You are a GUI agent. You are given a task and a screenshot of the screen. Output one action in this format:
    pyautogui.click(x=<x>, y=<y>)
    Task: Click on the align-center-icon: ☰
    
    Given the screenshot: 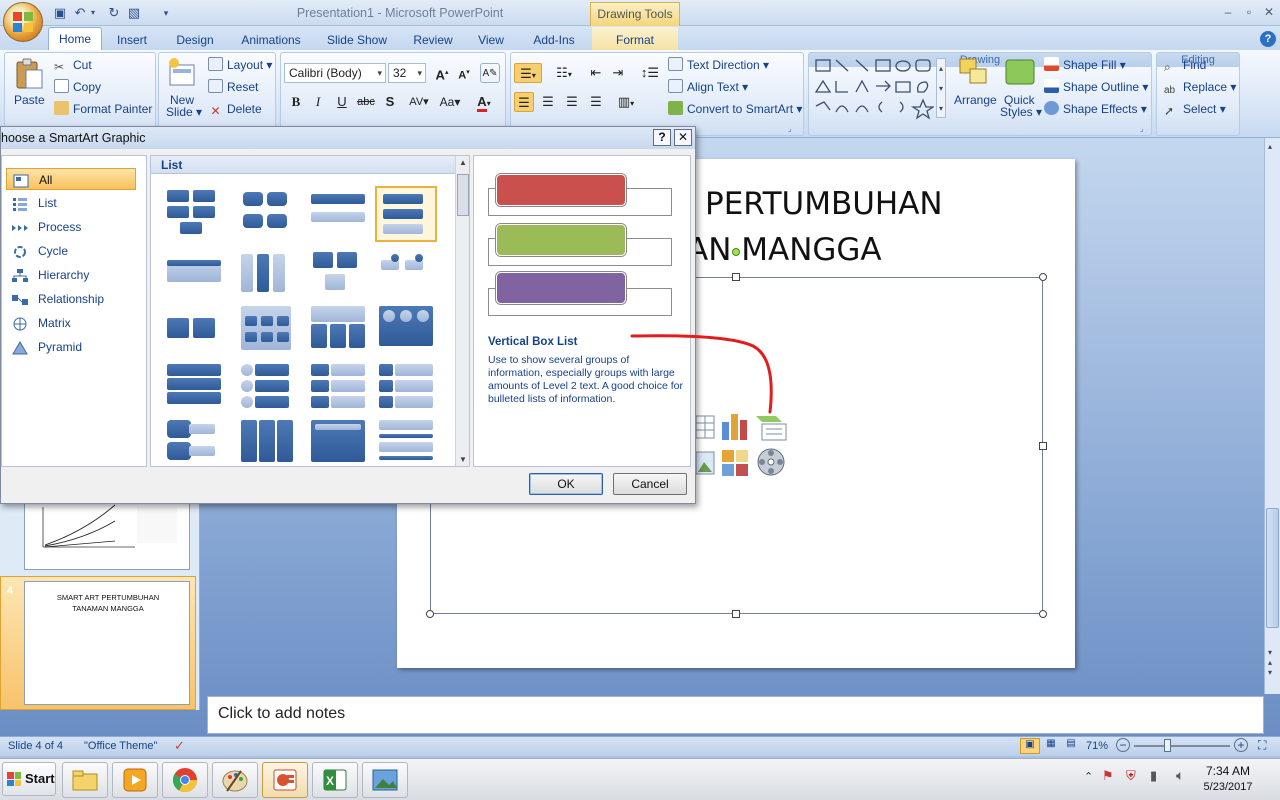 What is the action you would take?
    pyautogui.click(x=548, y=102)
    